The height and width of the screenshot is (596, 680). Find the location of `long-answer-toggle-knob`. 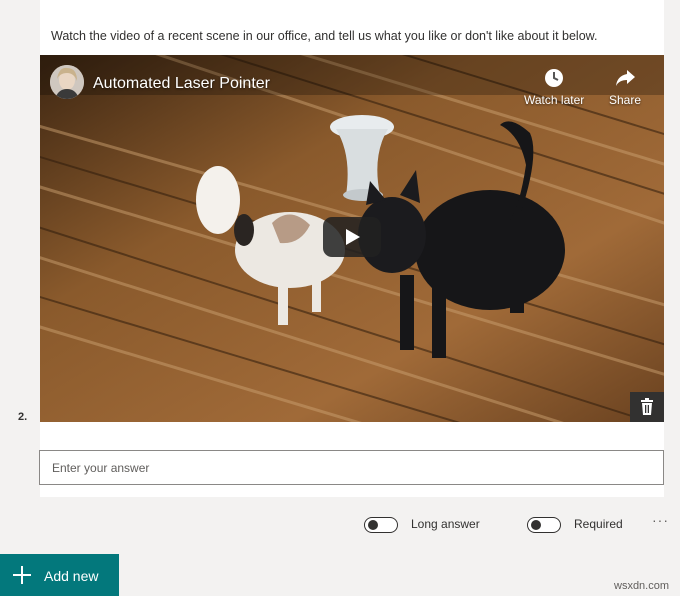

long-answer-toggle-knob is located at coordinates (373, 525).